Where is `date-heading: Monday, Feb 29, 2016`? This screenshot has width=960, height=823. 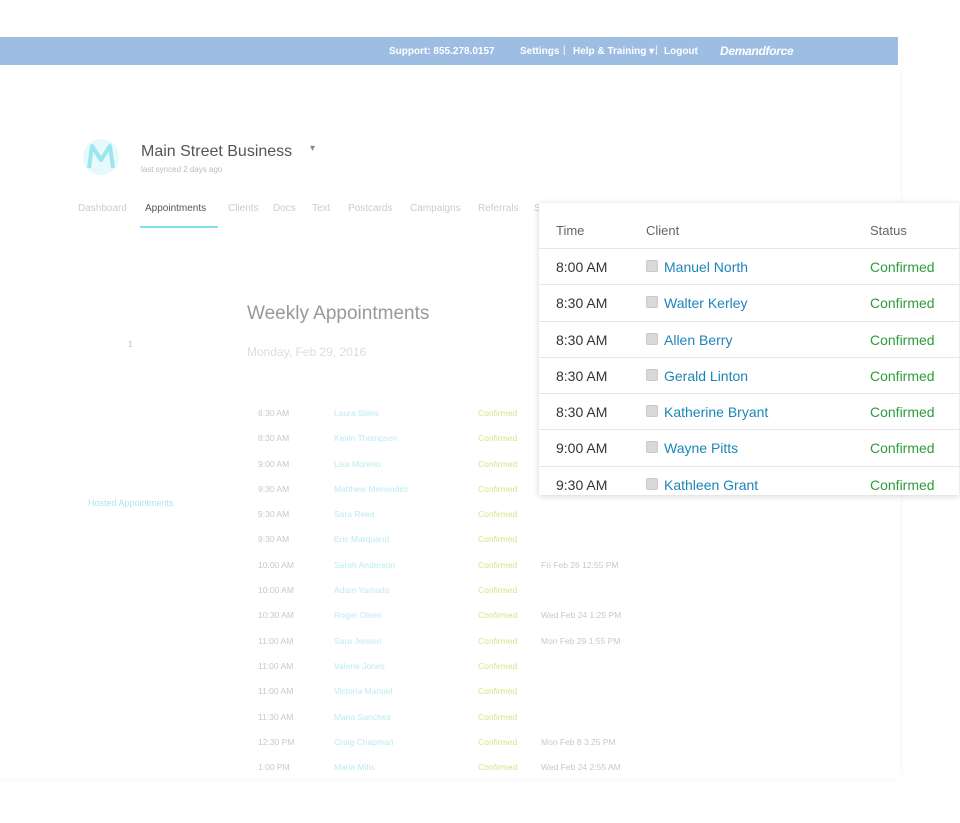
date-heading: Monday, Feb 29, 2016 is located at coordinates (307, 352).